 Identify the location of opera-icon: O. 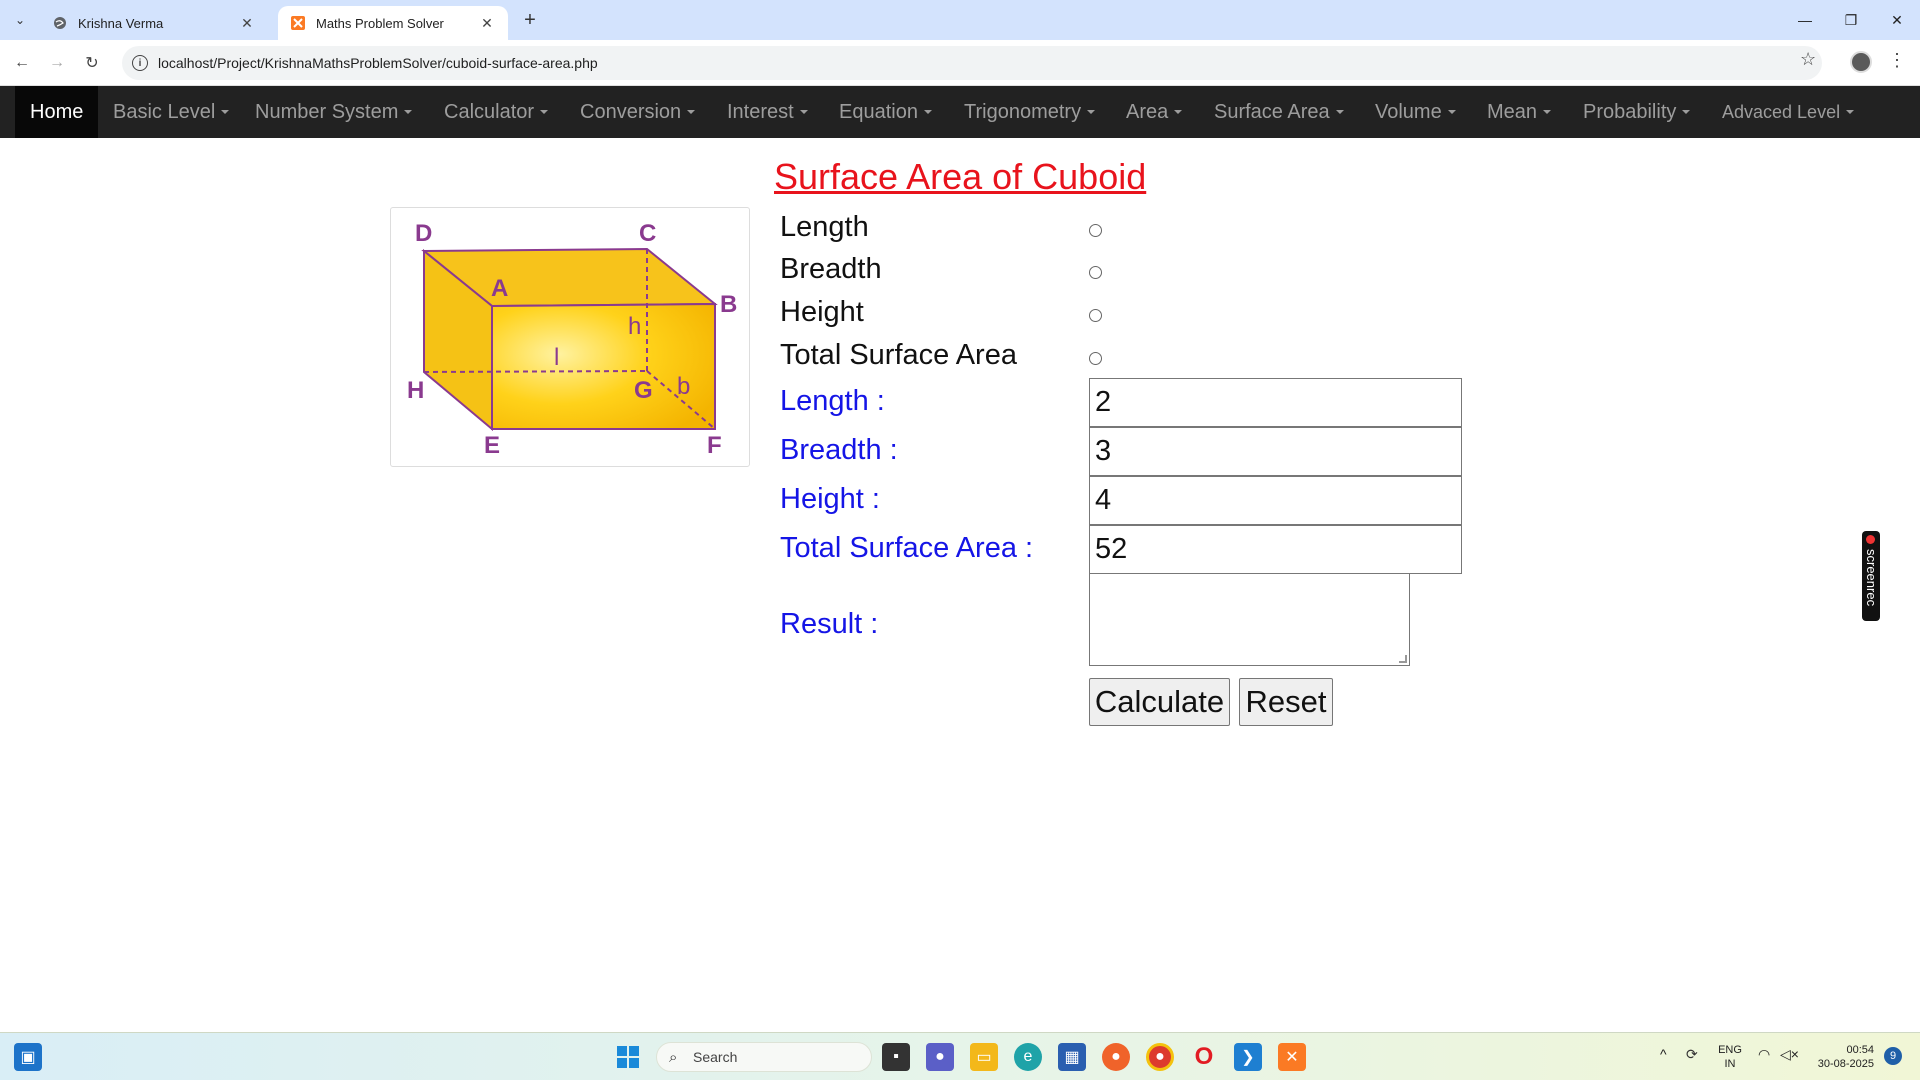
(1204, 1057).